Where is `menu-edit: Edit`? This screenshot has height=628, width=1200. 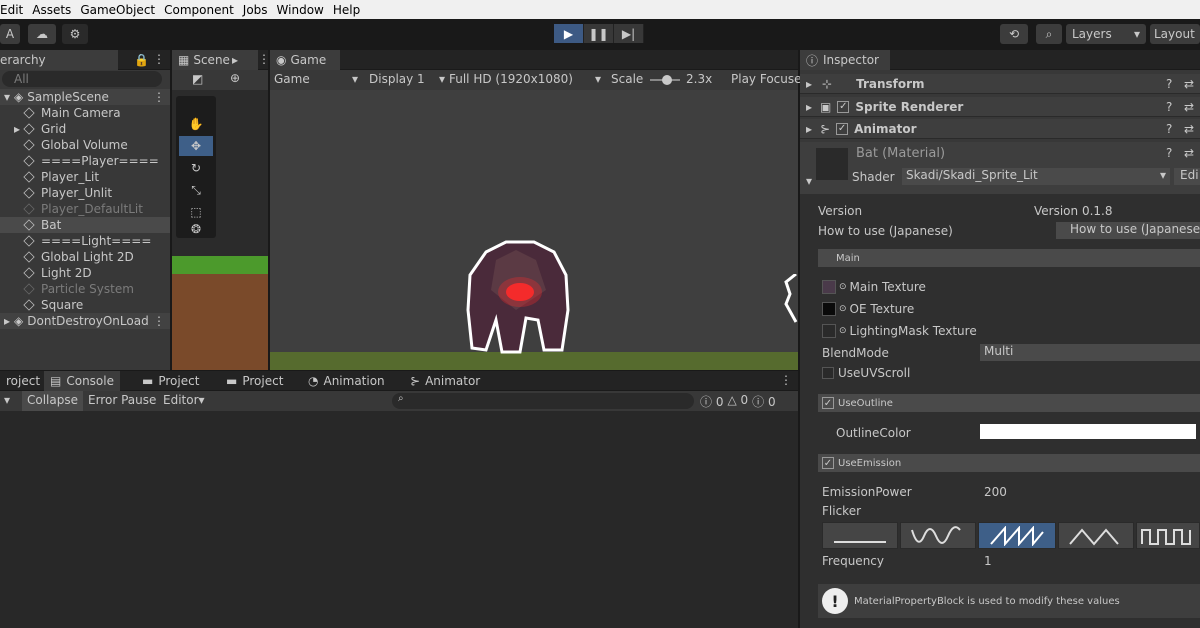 menu-edit: Edit is located at coordinates (11, 10).